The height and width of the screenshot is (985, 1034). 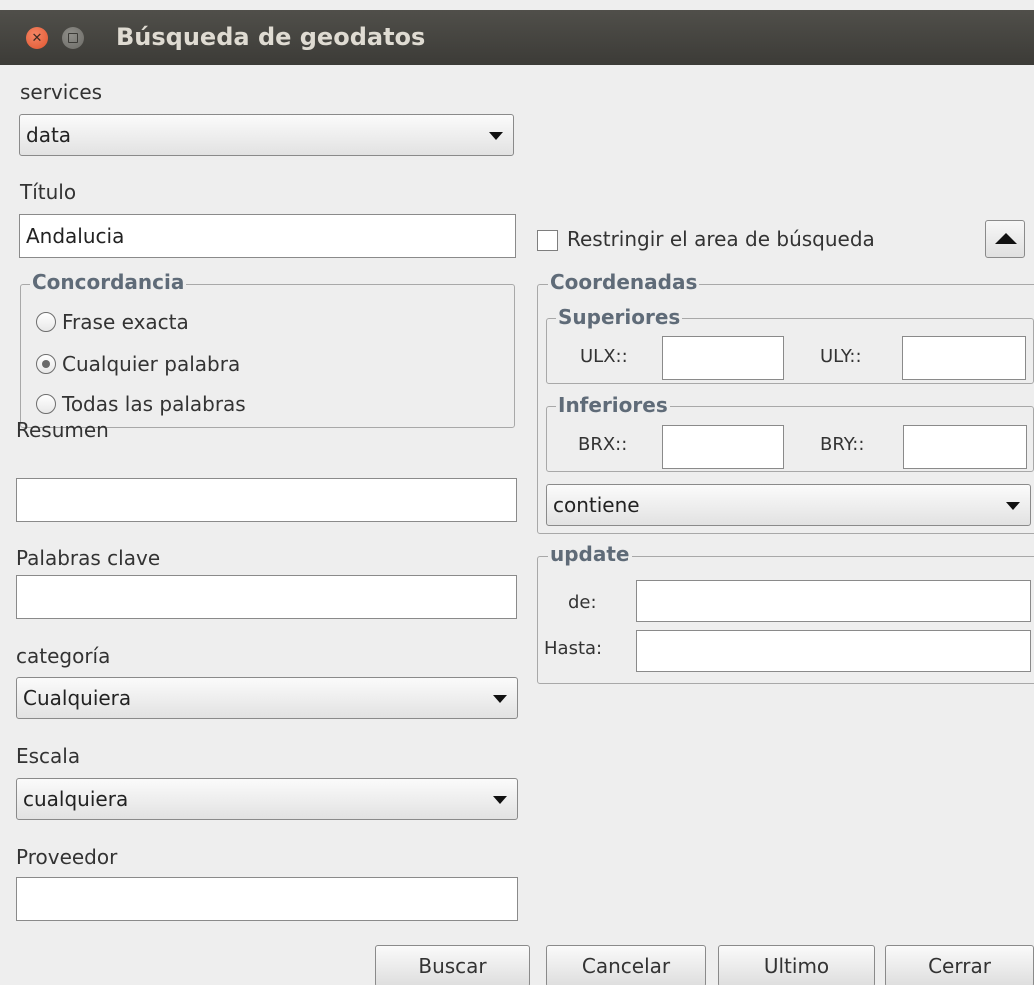 I want to click on categoria-select: Cualquiera, so click(x=267, y=698).